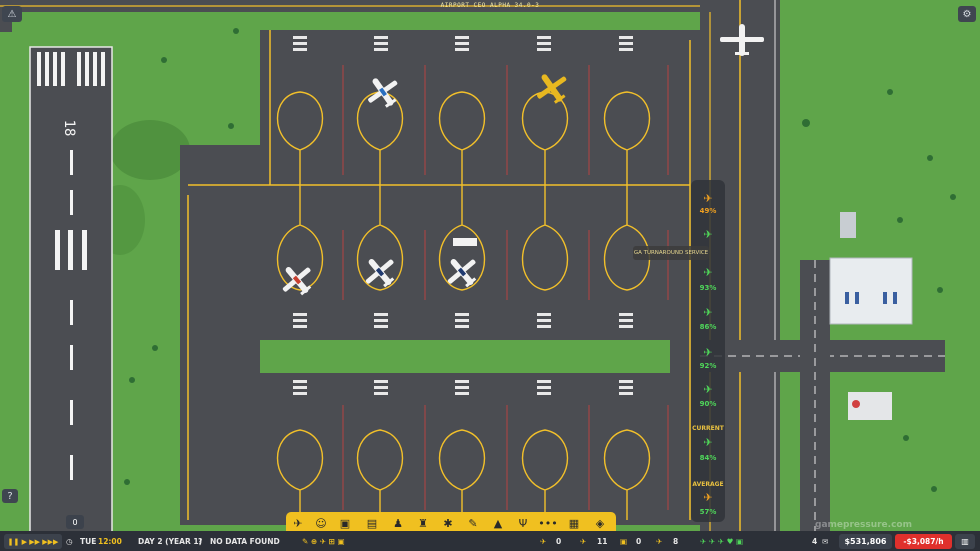 The width and height of the screenshot is (980, 551). What do you see at coordinates (708, 366) in the screenshot?
I see `rating-value: 92%` at bounding box center [708, 366].